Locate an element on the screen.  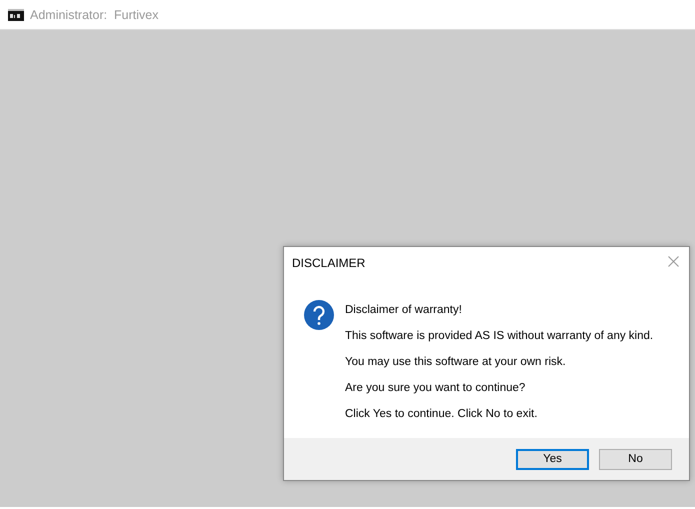
console-icon is located at coordinates (16, 14).